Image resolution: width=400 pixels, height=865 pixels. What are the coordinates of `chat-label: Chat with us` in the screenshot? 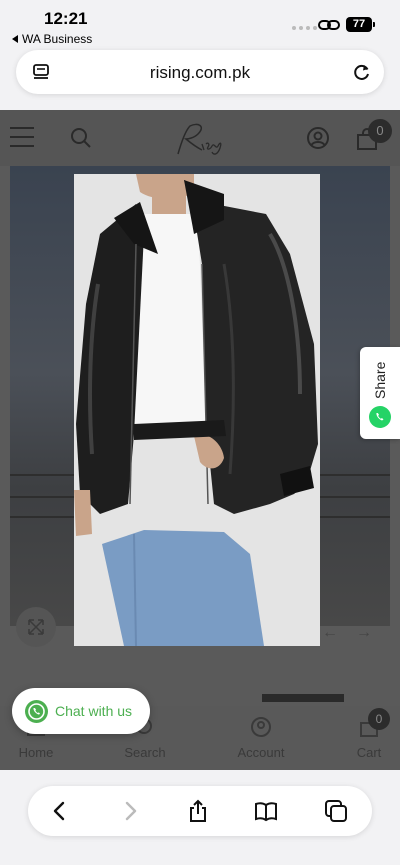 It's located at (94, 711).